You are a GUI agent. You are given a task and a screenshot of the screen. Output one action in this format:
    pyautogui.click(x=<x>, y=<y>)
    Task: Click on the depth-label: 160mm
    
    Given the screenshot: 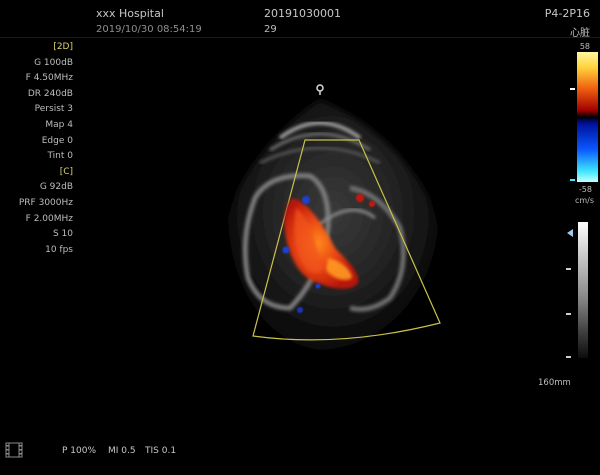 What is the action you would take?
    pyautogui.click(x=554, y=383)
    